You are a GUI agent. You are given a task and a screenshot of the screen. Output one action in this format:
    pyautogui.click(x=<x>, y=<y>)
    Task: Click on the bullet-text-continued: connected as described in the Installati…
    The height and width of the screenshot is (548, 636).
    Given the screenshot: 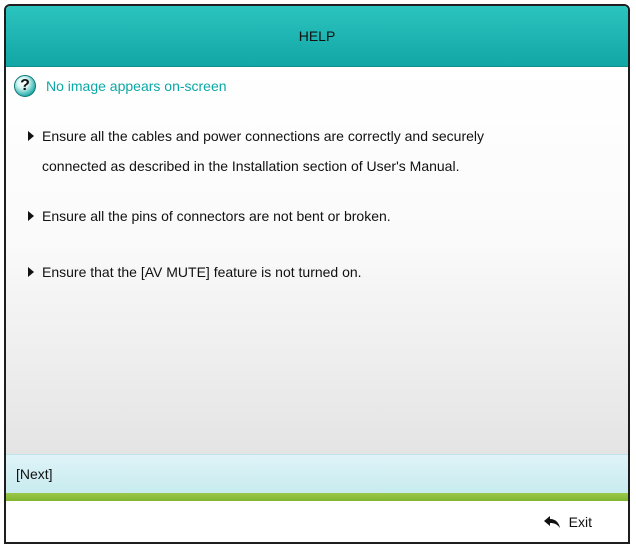 What is the action you would take?
    pyautogui.click(x=251, y=166)
    